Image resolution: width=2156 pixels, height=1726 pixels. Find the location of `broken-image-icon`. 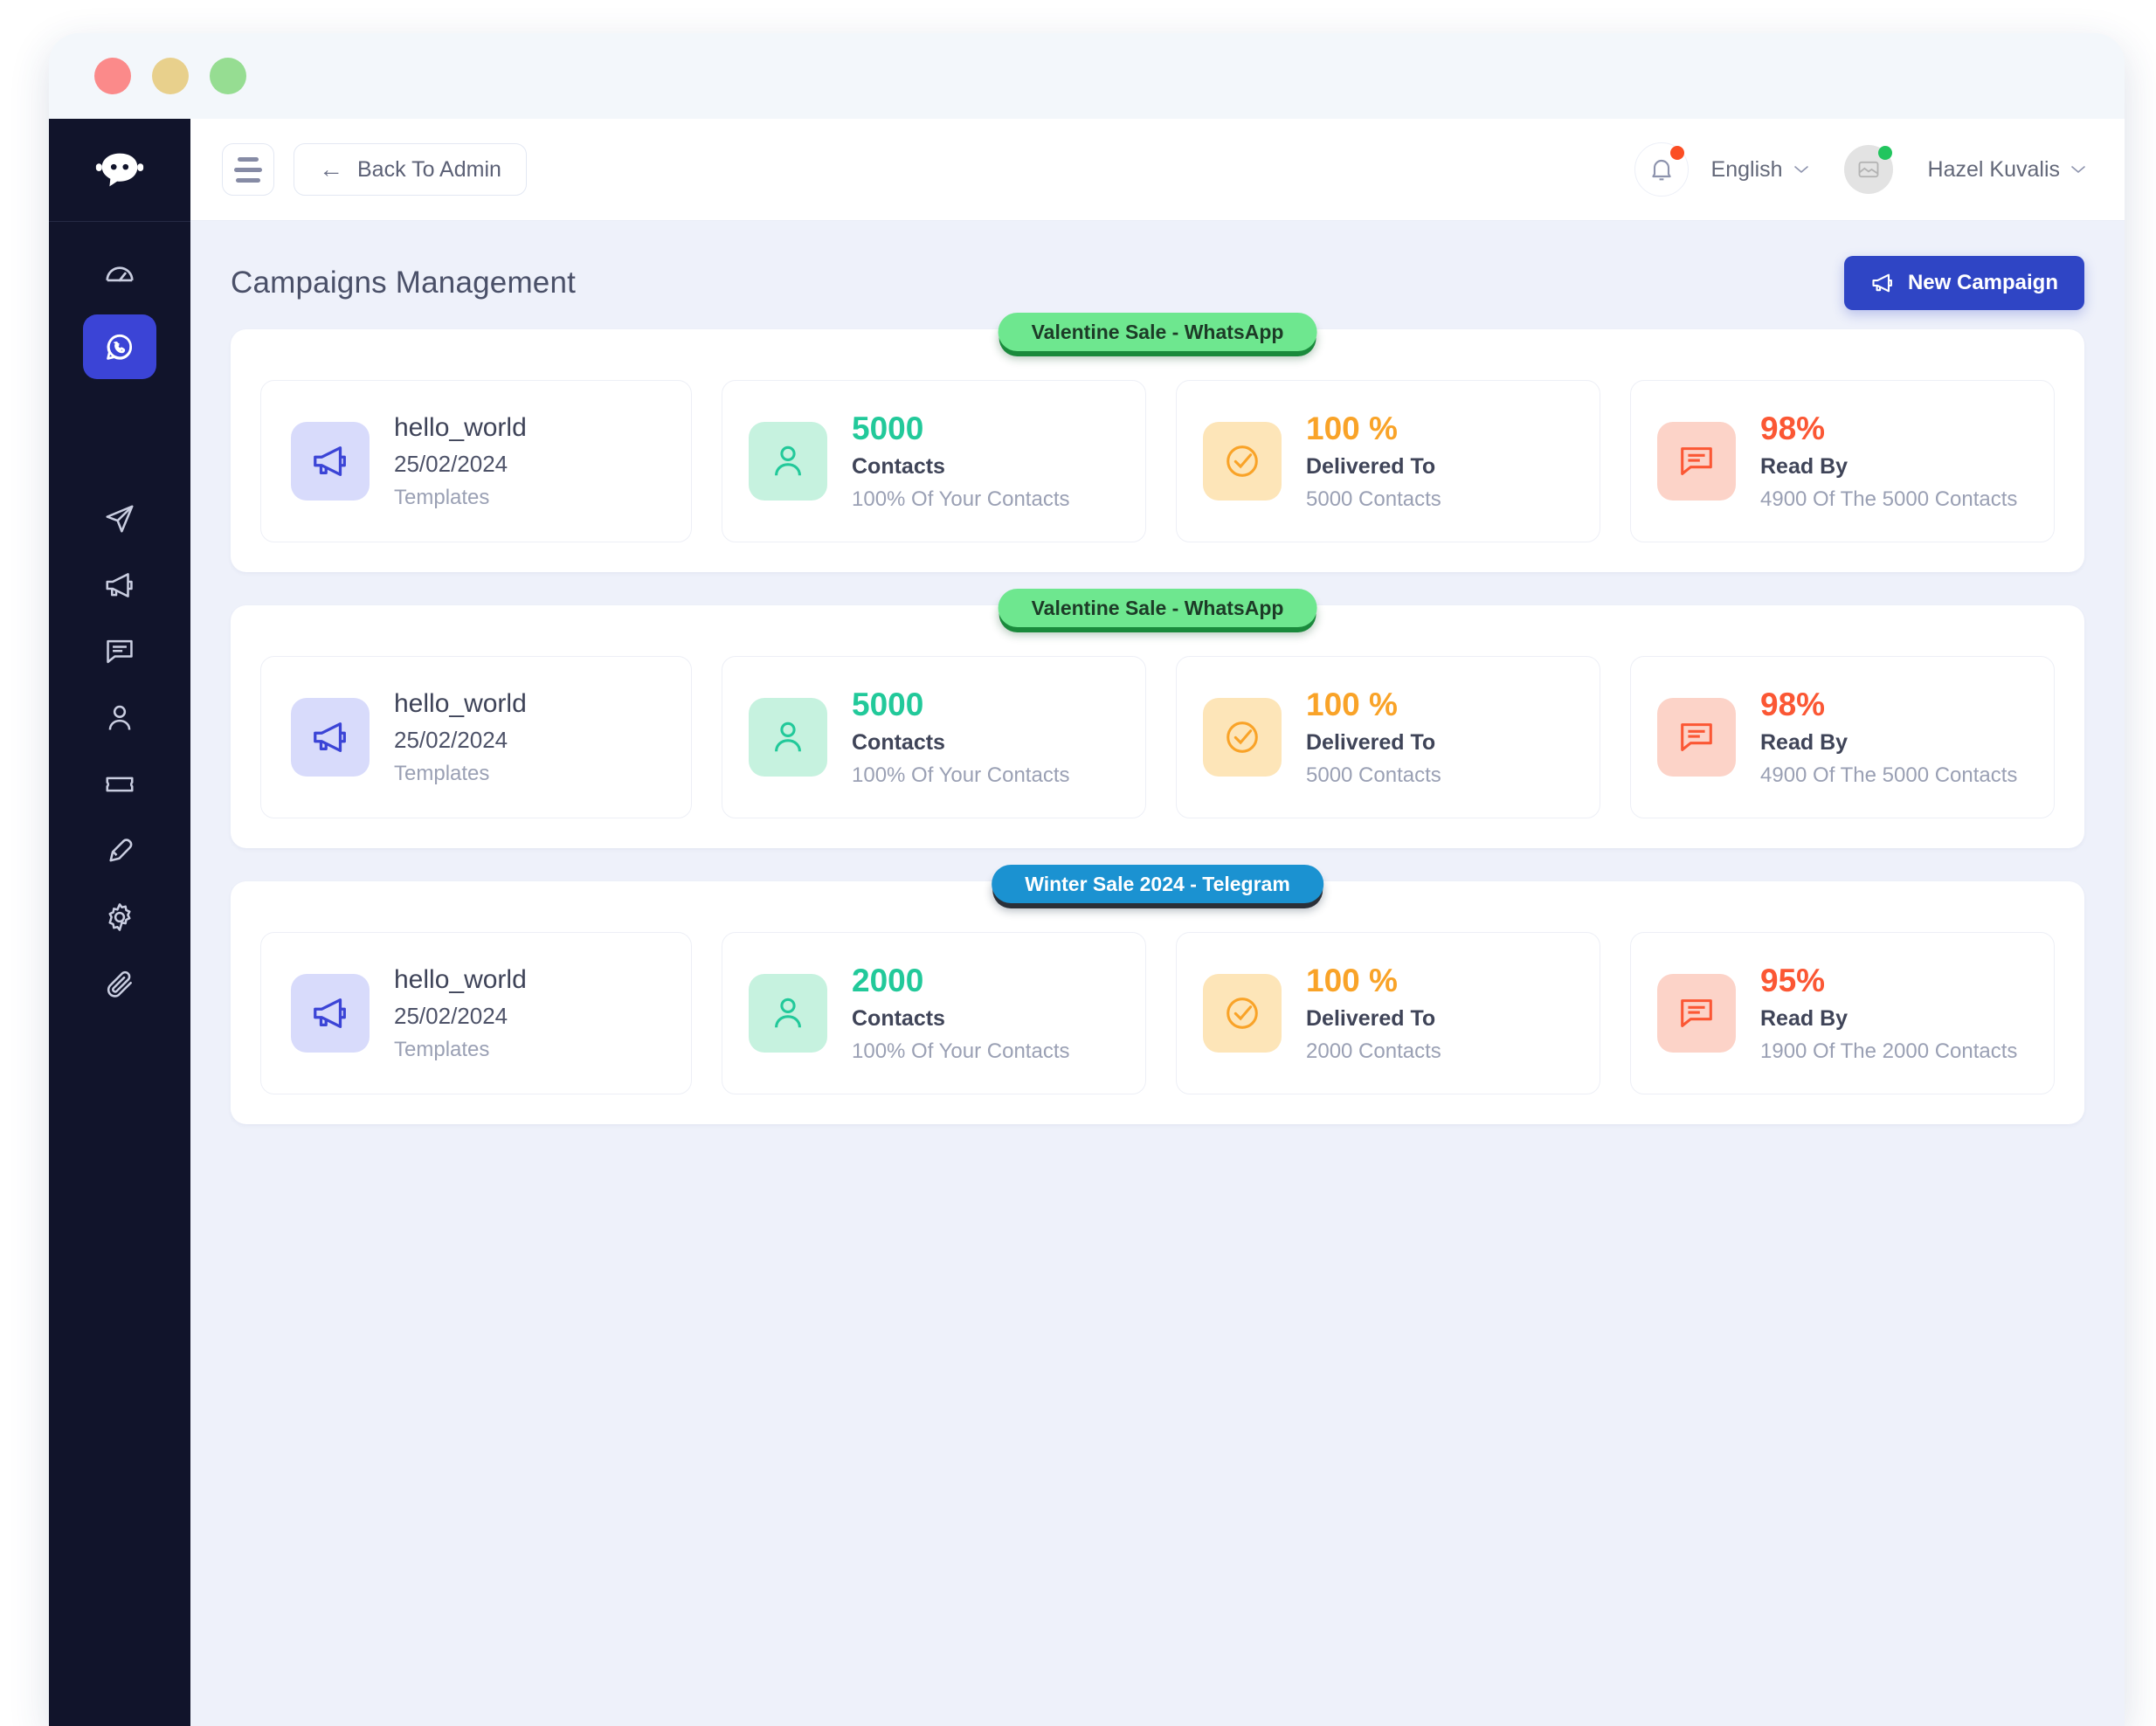

broken-image-icon is located at coordinates (1868, 169).